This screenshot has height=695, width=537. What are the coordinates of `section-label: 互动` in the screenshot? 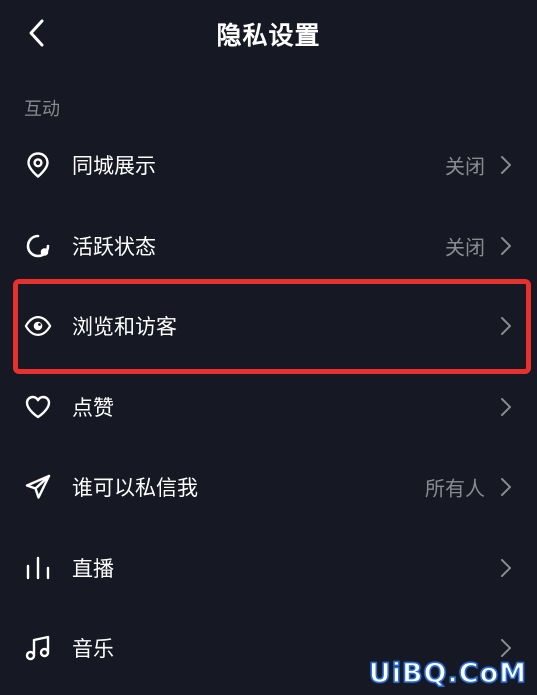 It's located at (42, 109).